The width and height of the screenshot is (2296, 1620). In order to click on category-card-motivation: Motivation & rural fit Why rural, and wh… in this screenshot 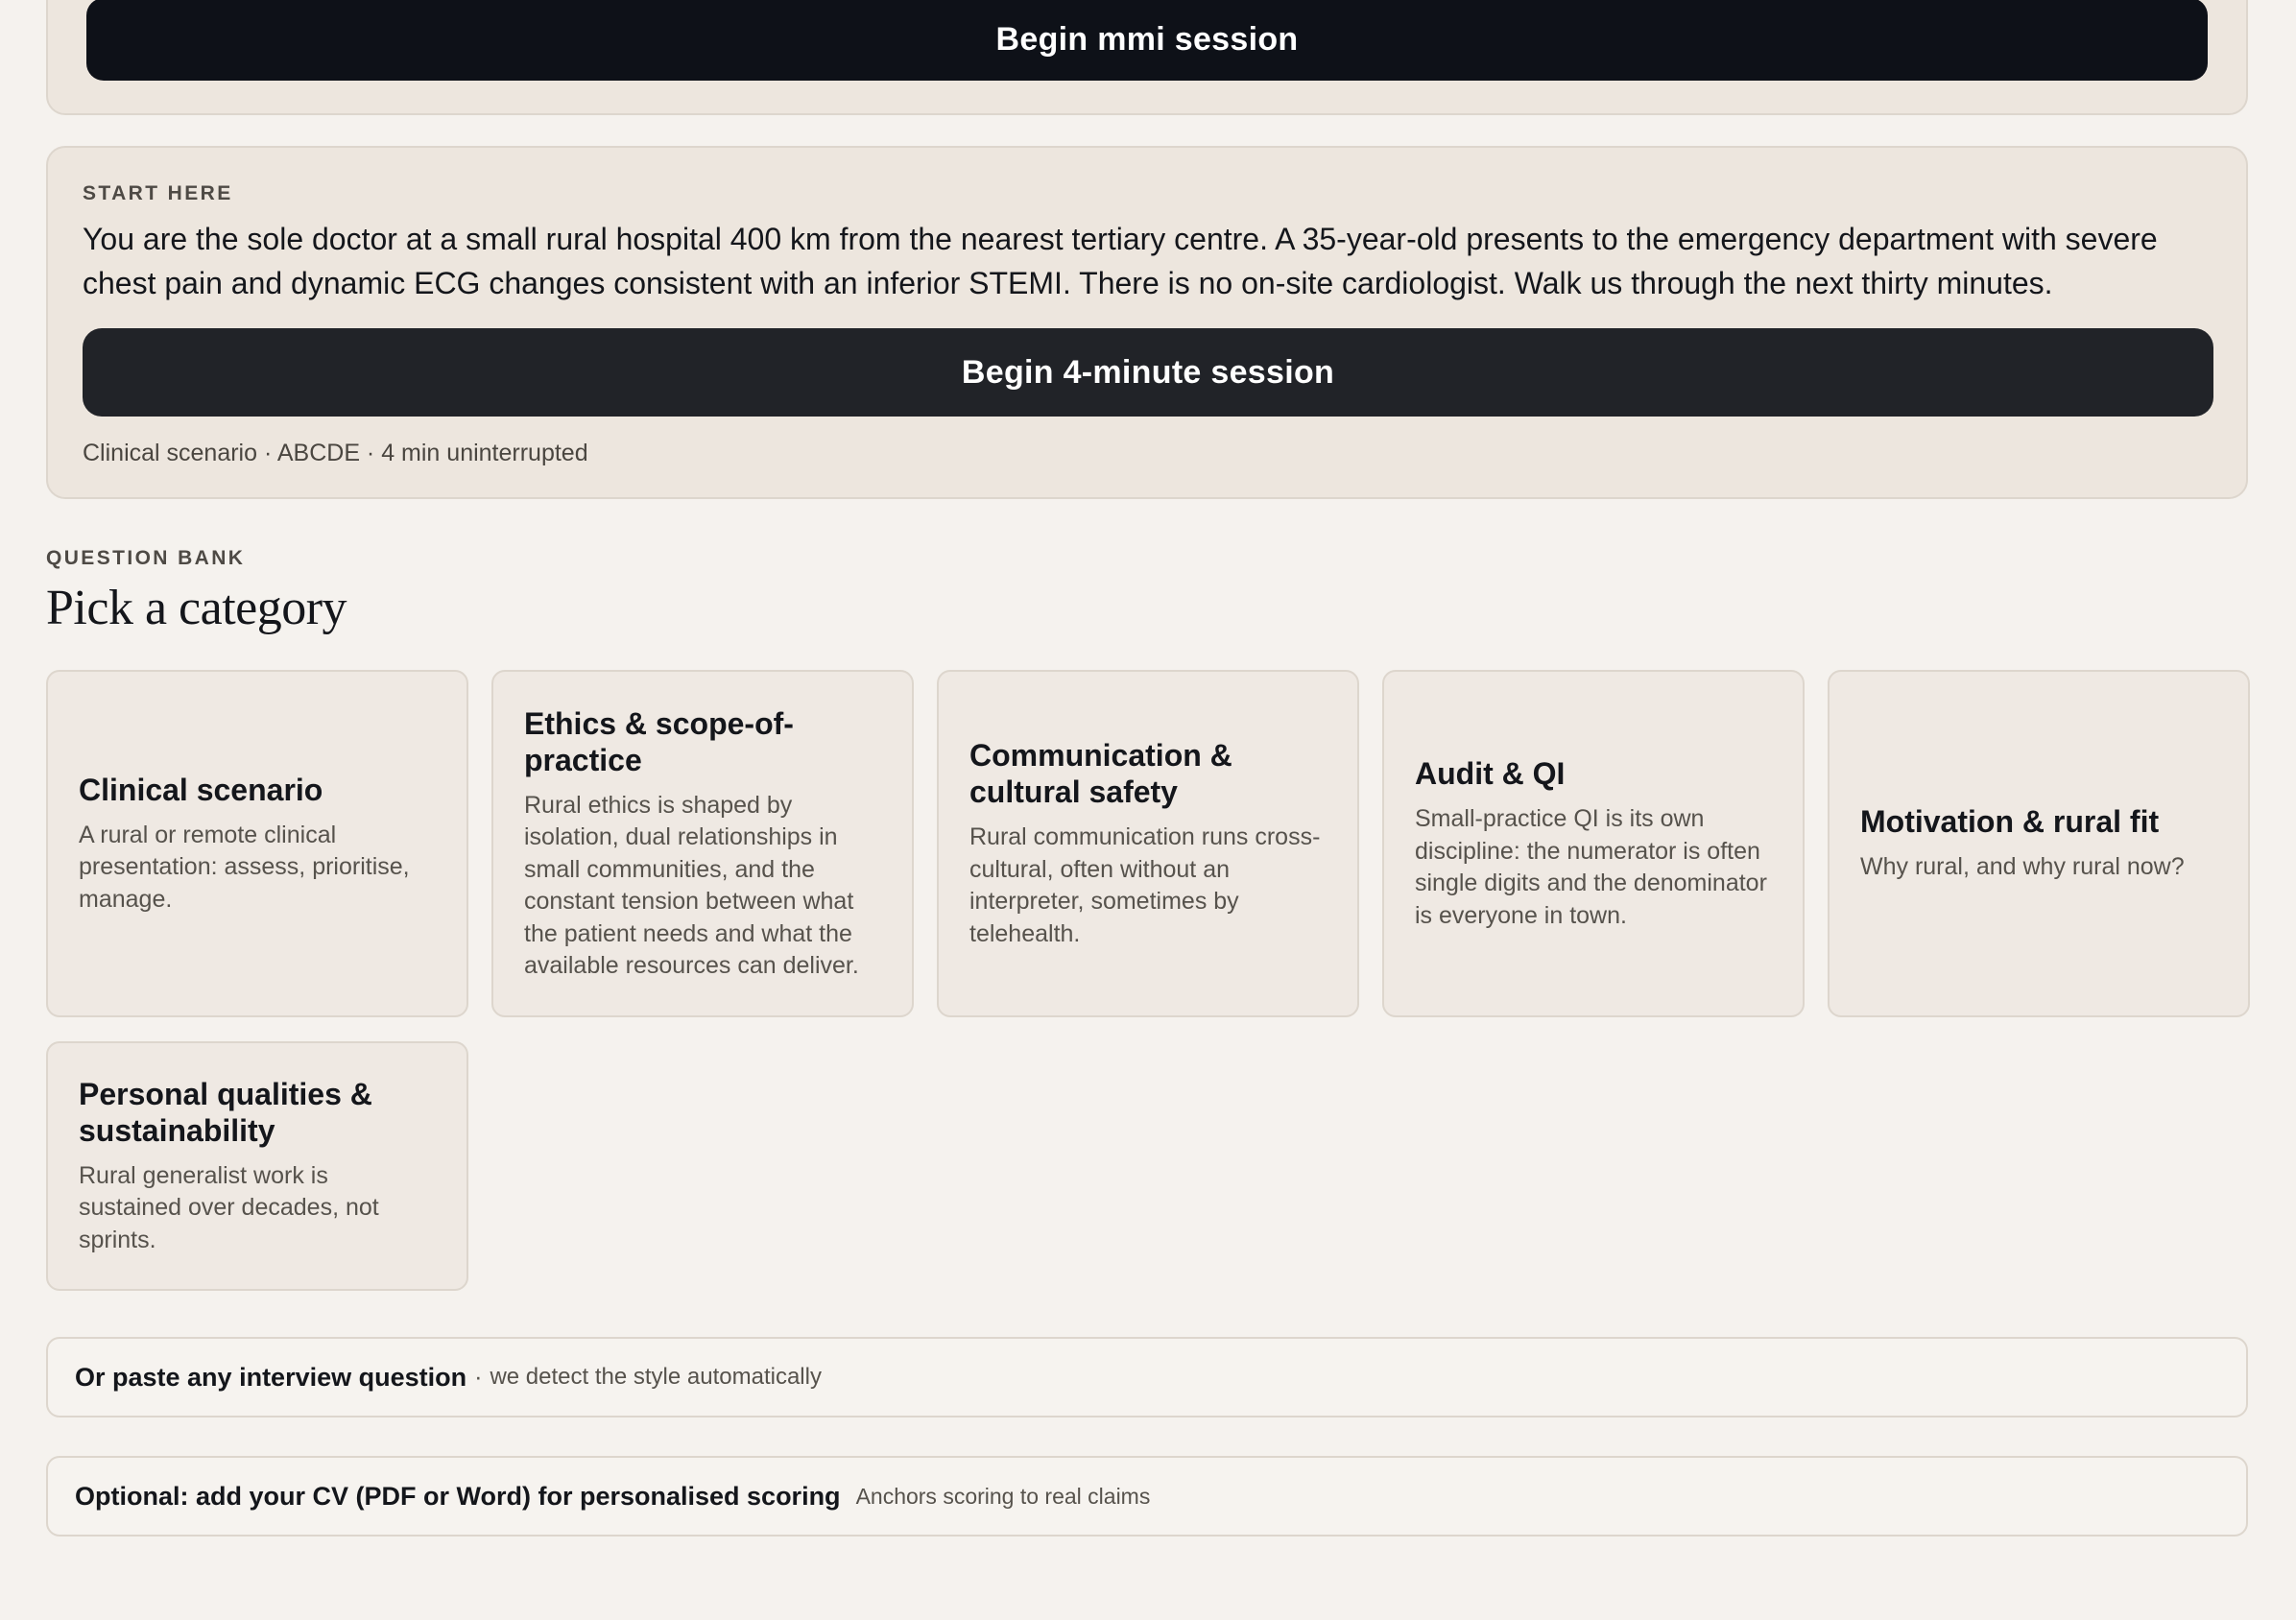, I will do `click(2039, 843)`.